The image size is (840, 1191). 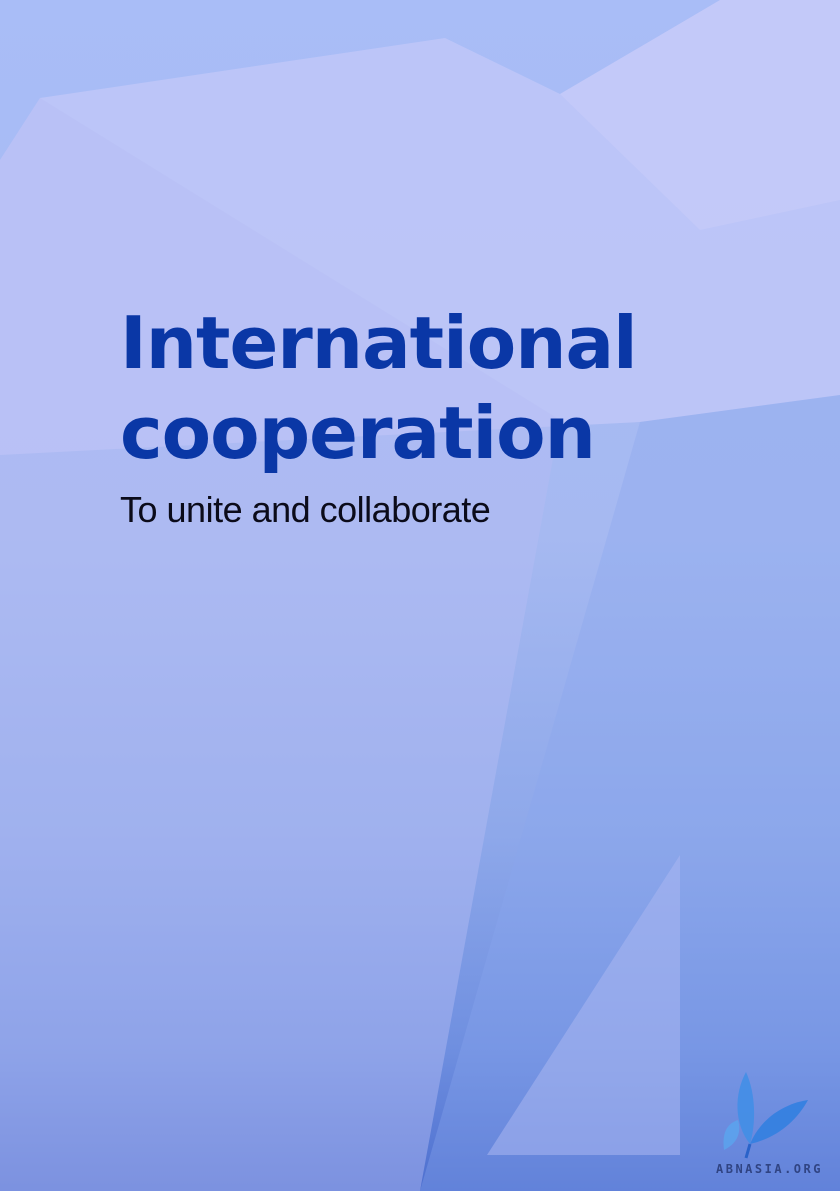 What do you see at coordinates (358, 433) in the screenshot?
I see `title-line-2: cooperation` at bounding box center [358, 433].